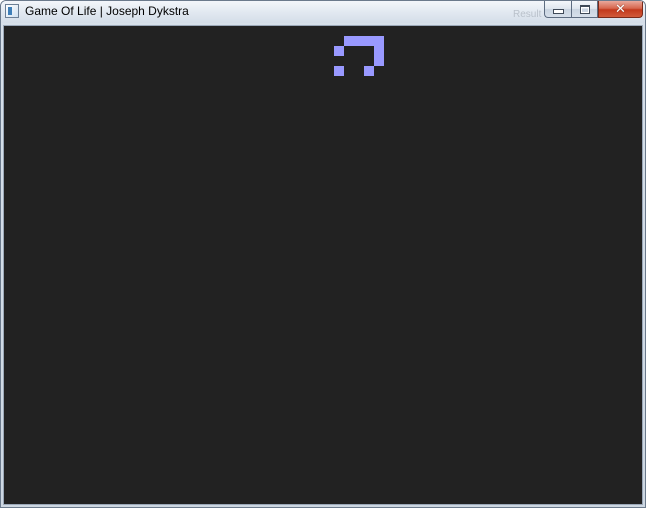  I want to click on close-icon: ✕, so click(620, 9).